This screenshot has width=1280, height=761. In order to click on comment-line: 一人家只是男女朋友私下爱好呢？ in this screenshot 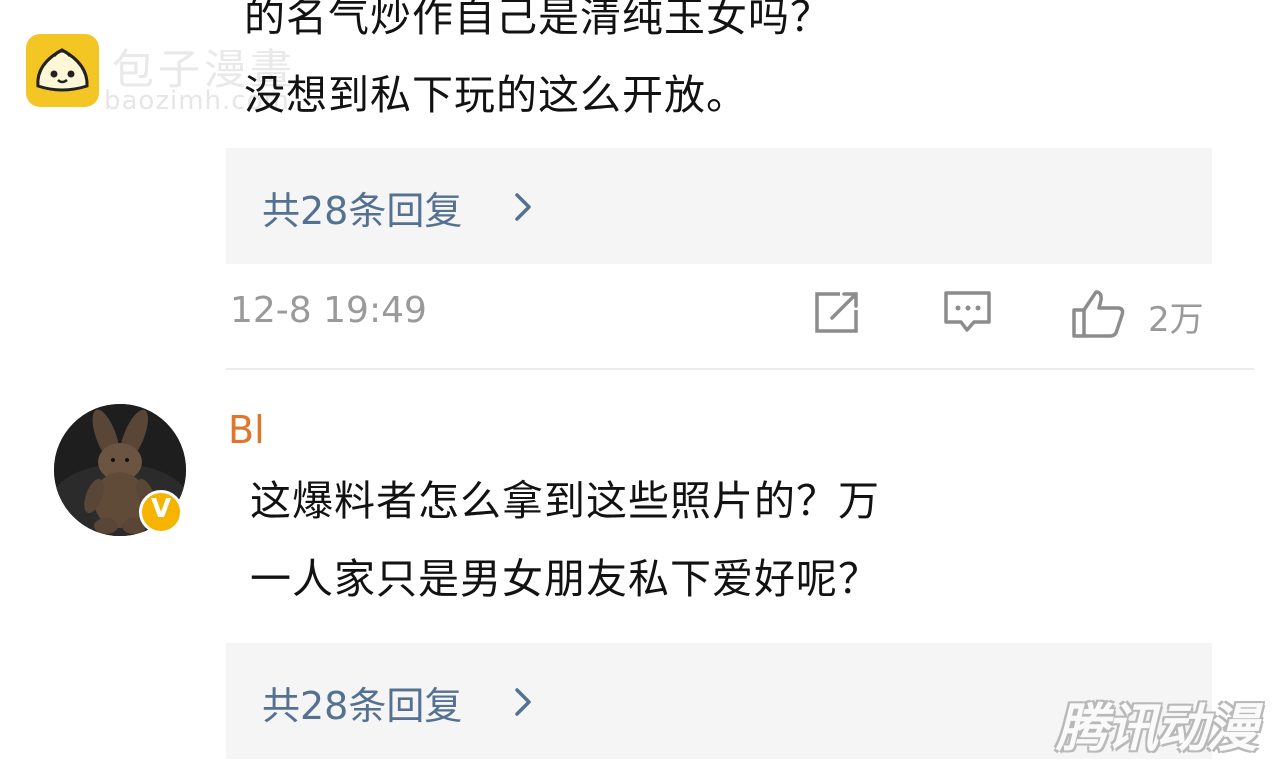, I will do `click(565, 579)`.